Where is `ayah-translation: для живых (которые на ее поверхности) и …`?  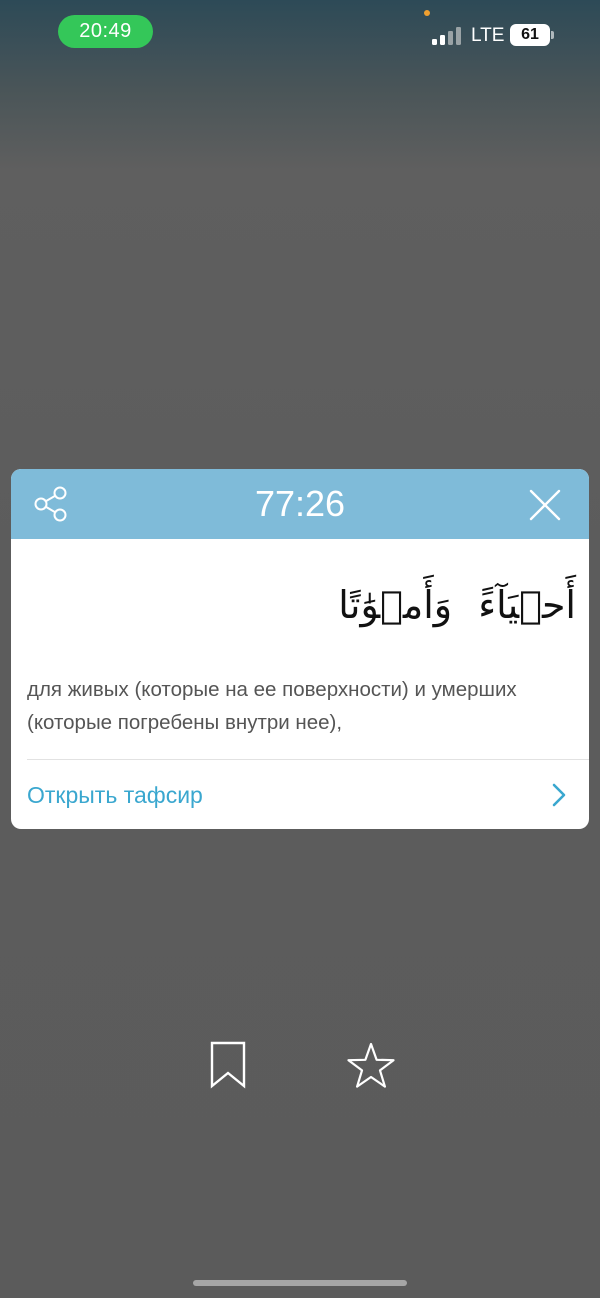 ayah-translation: для живых (которые на ее поверхности) и … is located at coordinates (272, 706).